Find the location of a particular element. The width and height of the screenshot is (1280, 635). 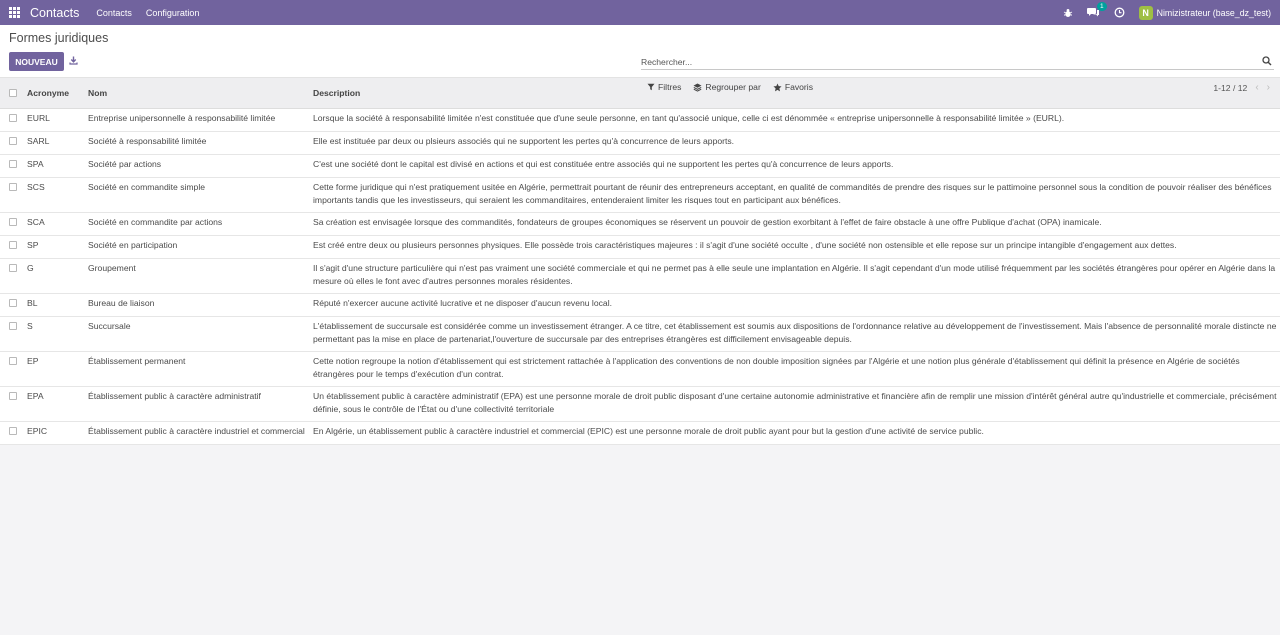

cell-name: Bureau de liaison is located at coordinates (197, 305).